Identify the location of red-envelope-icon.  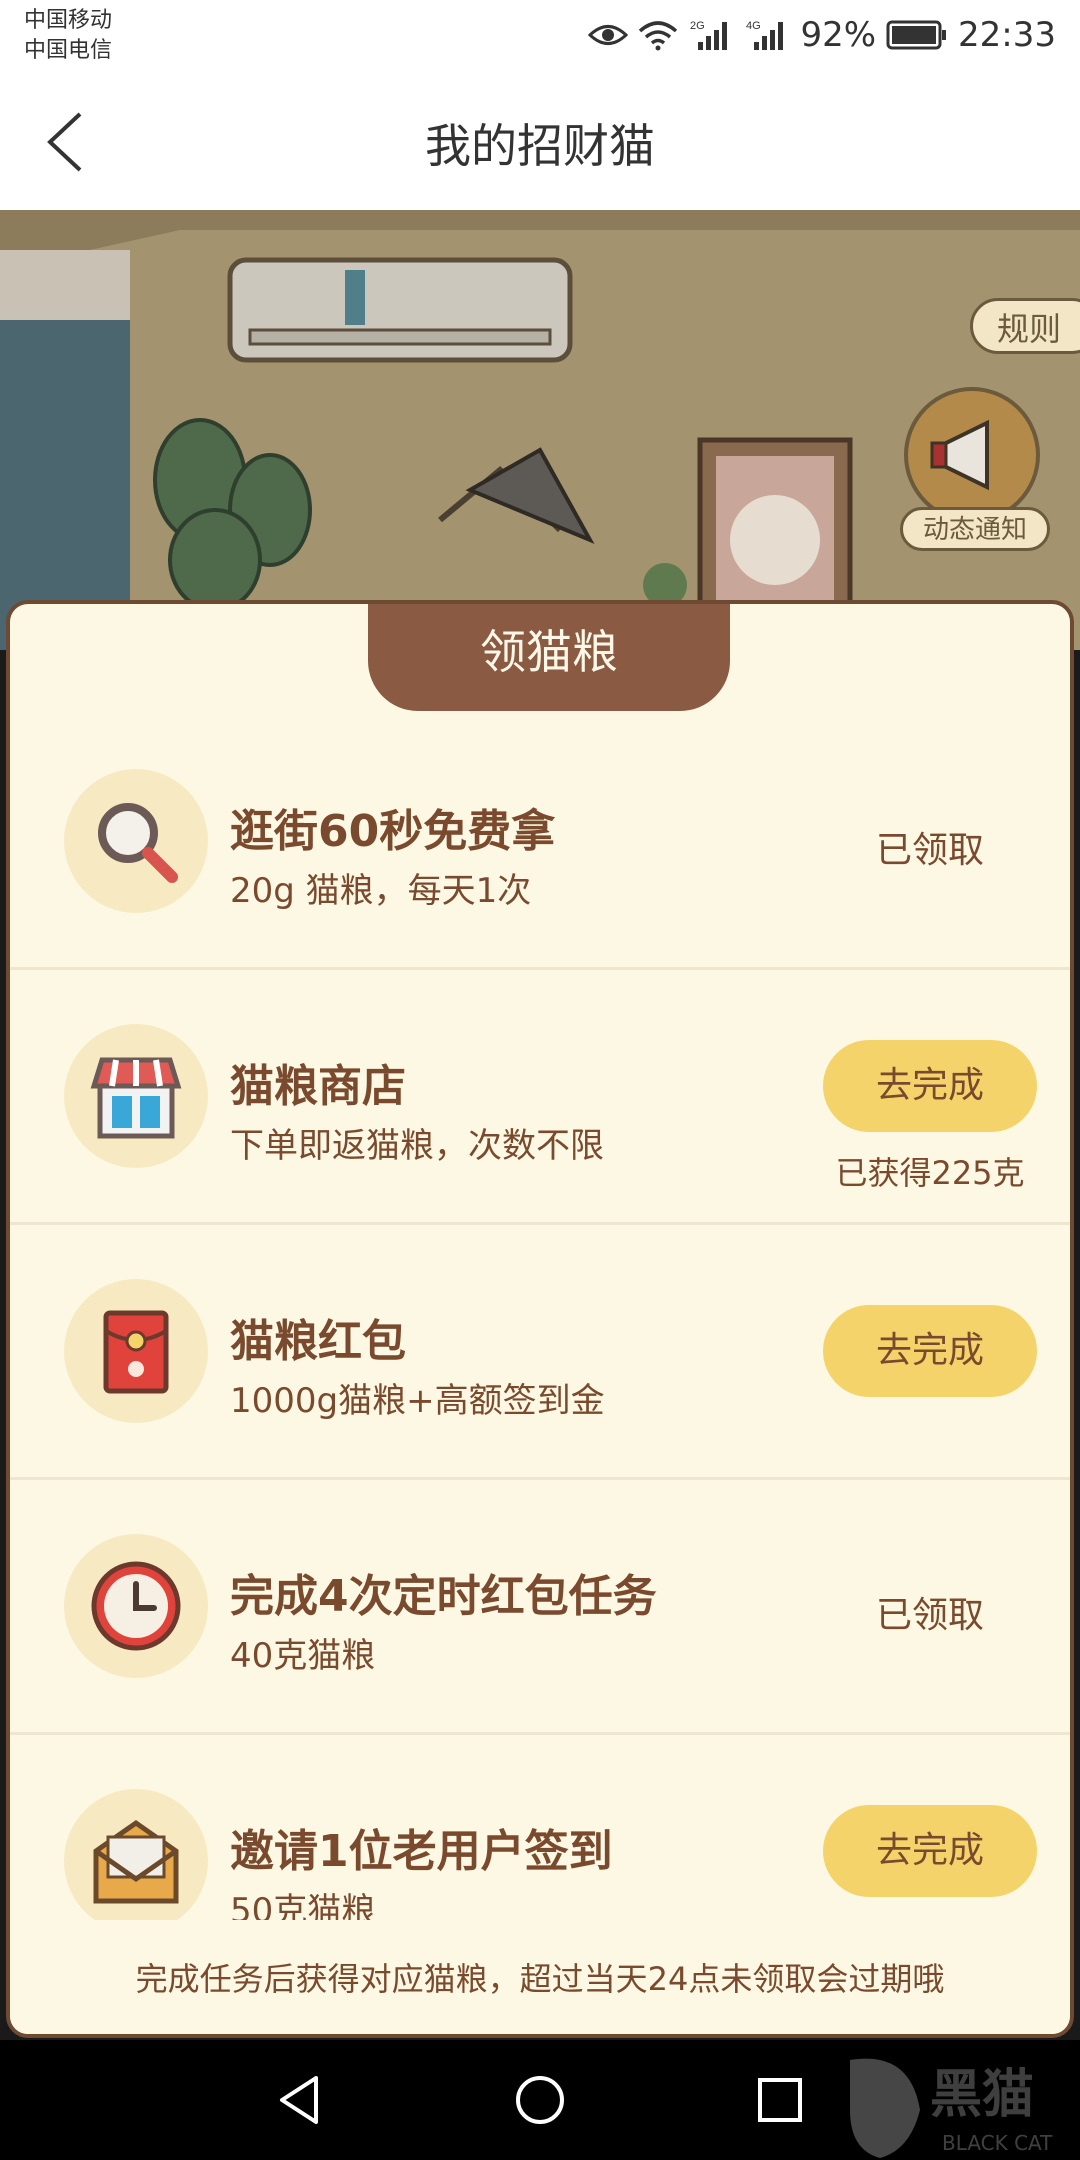
(136, 1352).